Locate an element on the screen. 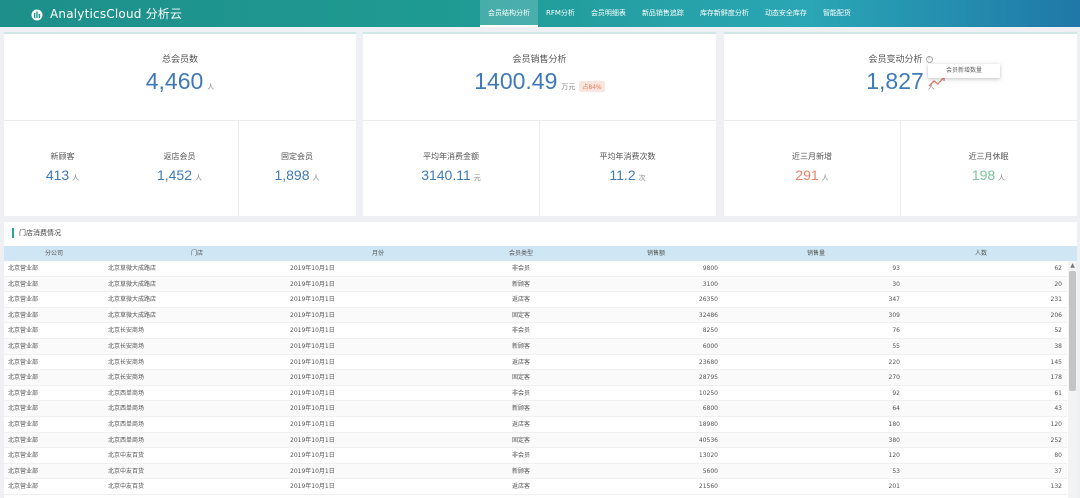 The width and height of the screenshot is (1080, 498). table-cell: 80 is located at coordinates (1058, 456).